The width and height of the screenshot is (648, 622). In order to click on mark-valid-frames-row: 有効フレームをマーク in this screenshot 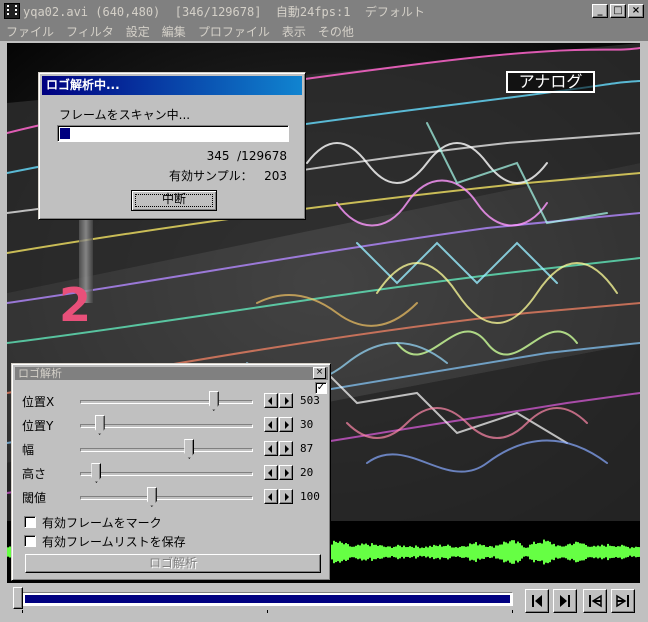, I will do `click(93, 522)`.